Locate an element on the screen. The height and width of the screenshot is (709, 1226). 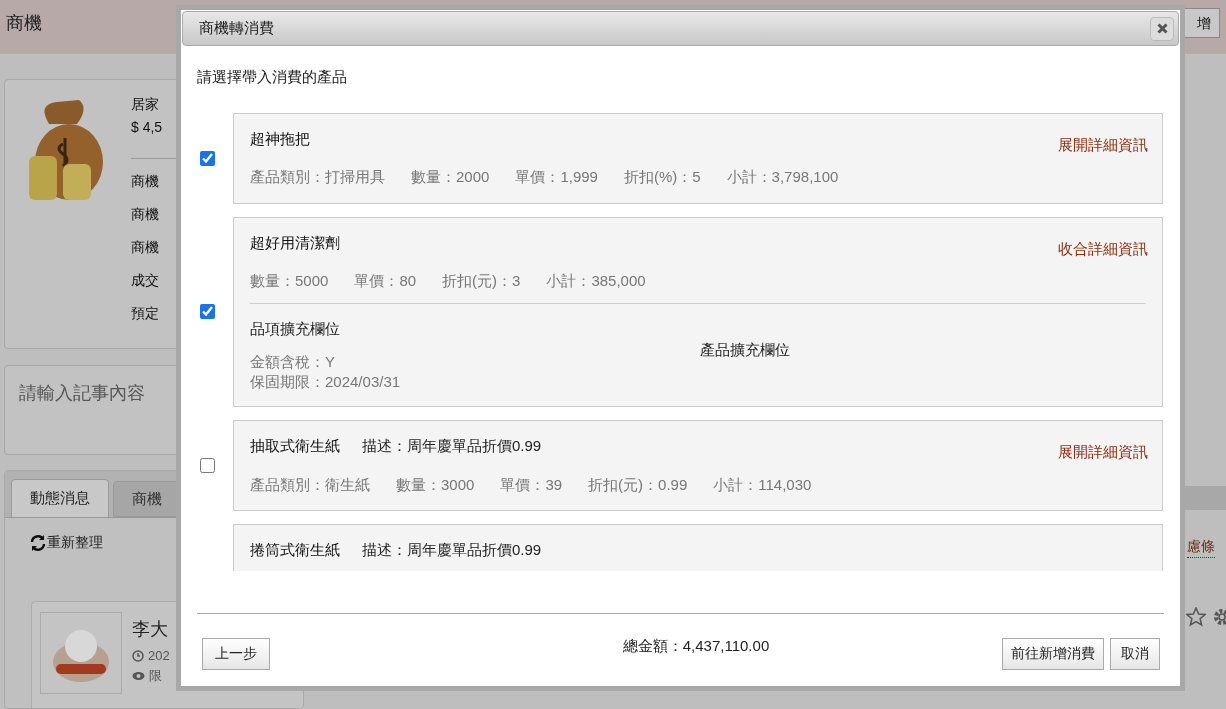
dialog-title: 商機轉消費 is located at coordinates (236, 28).